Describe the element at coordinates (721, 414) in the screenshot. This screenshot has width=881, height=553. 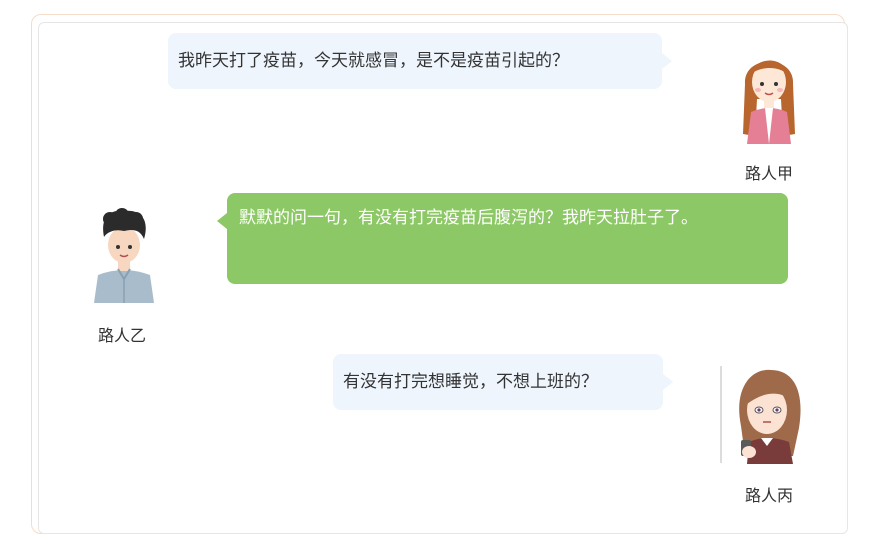
I see `avatar-divider` at that location.